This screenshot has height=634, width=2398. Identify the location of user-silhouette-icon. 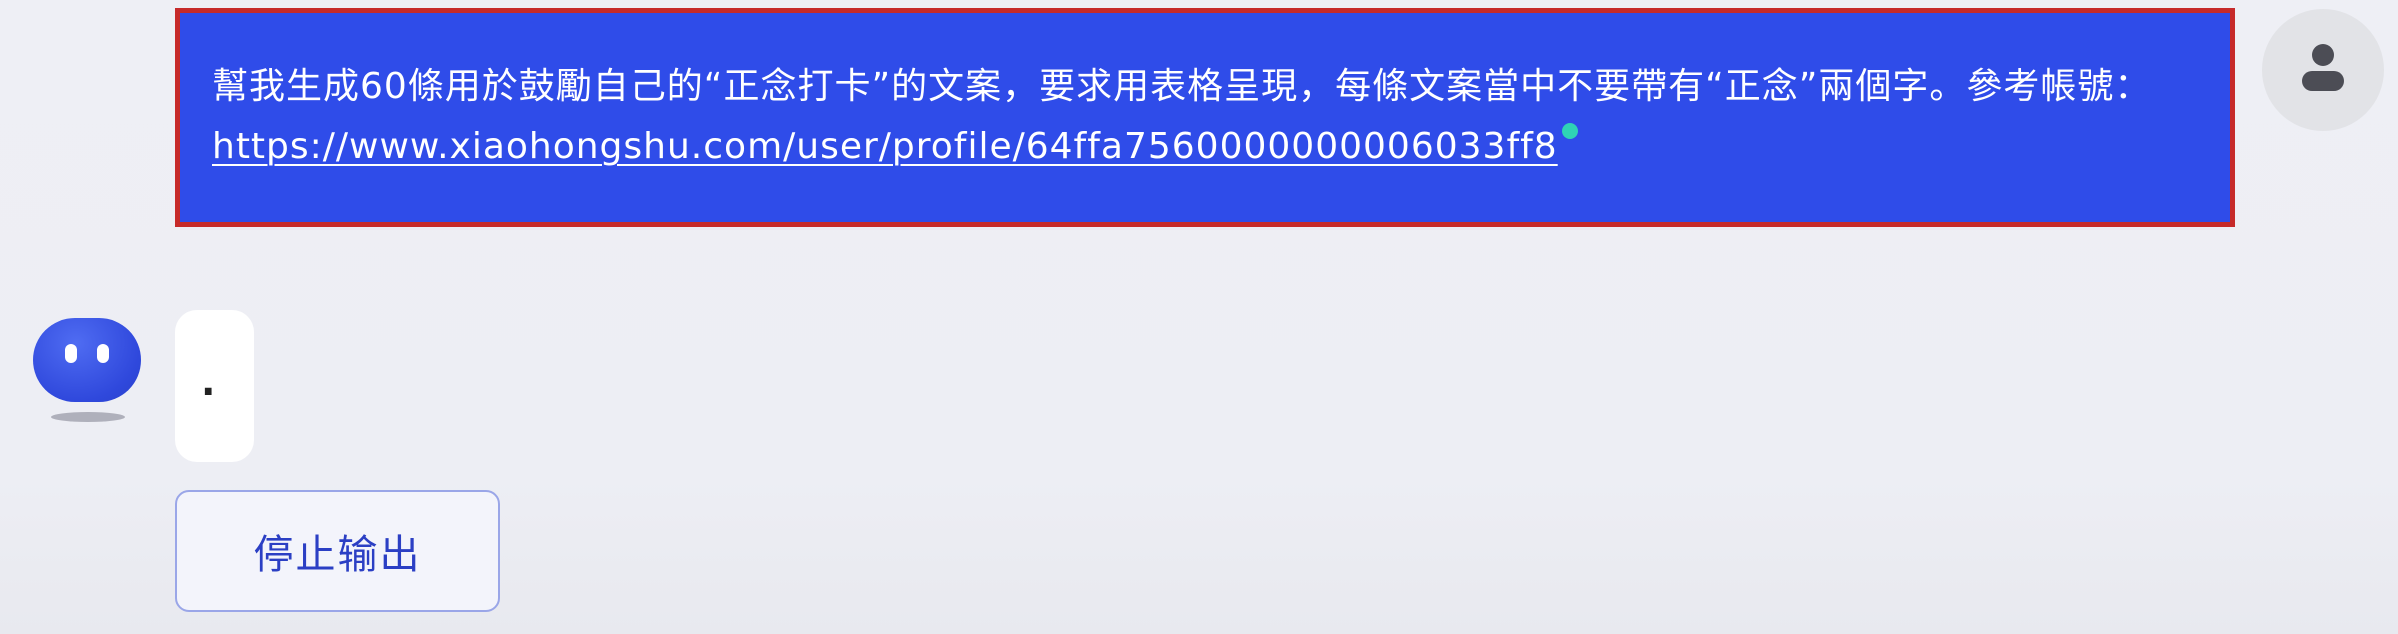
(2323, 67).